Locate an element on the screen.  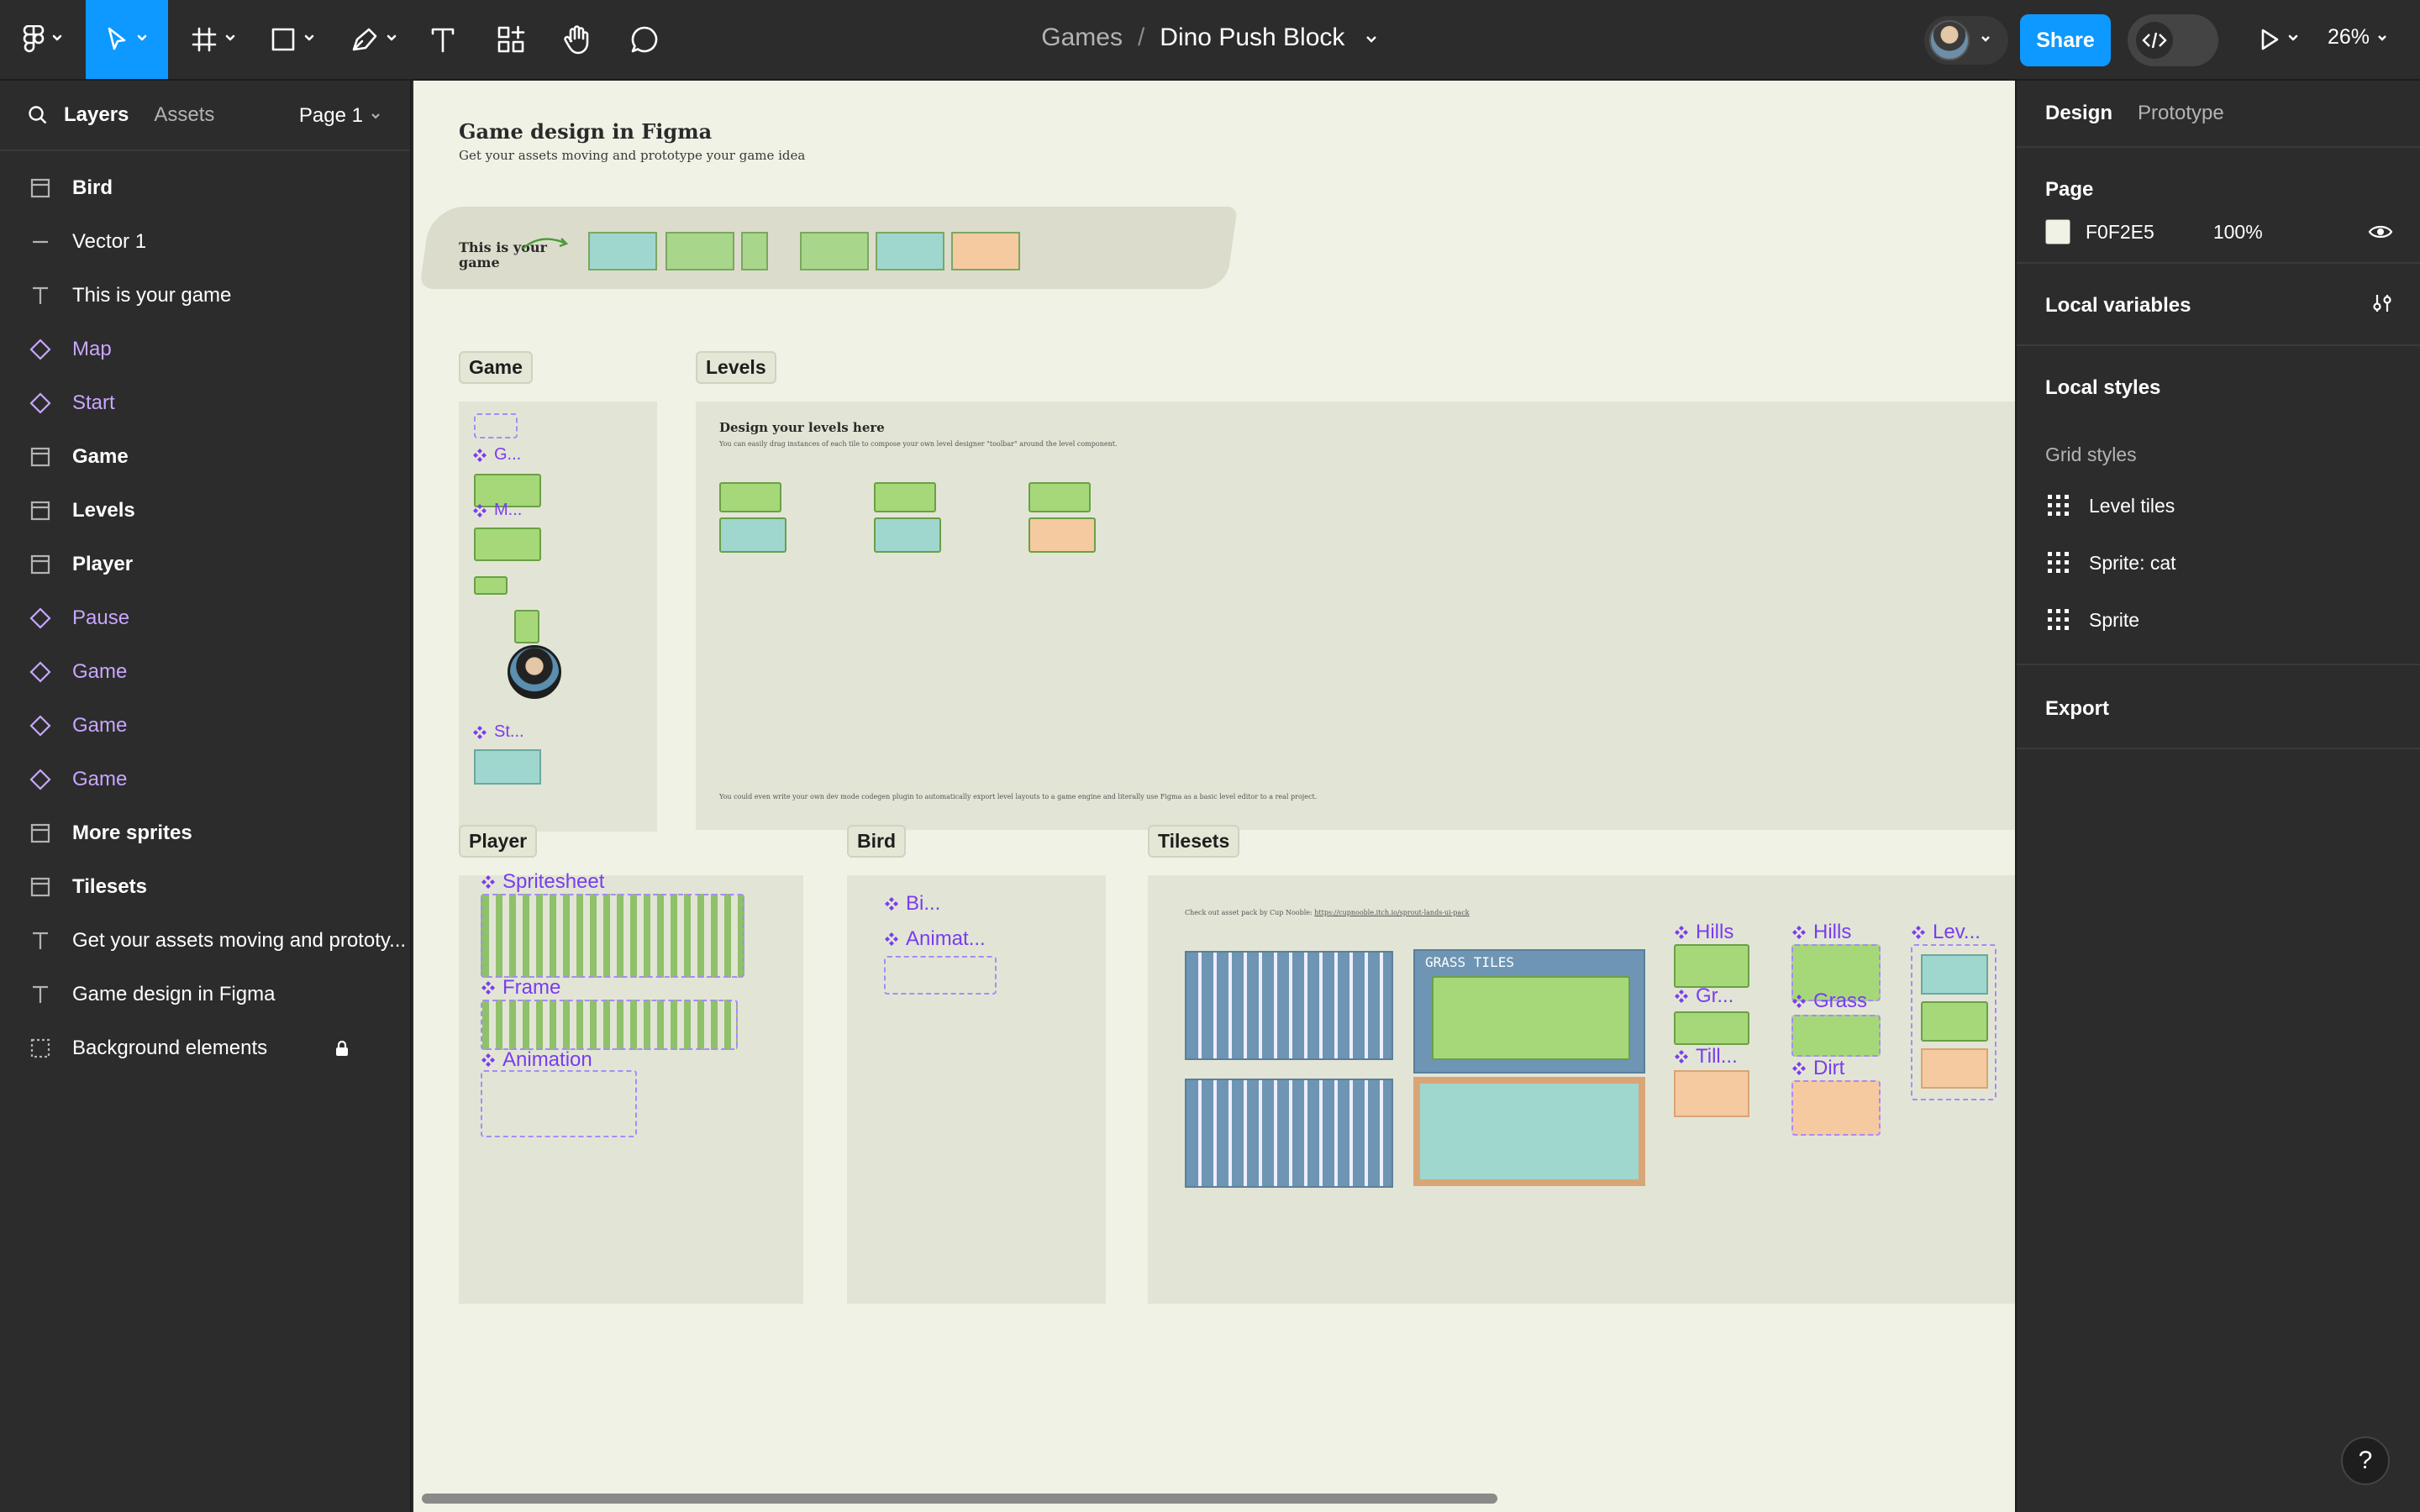
component-label: Frame is located at coordinates (521, 988).